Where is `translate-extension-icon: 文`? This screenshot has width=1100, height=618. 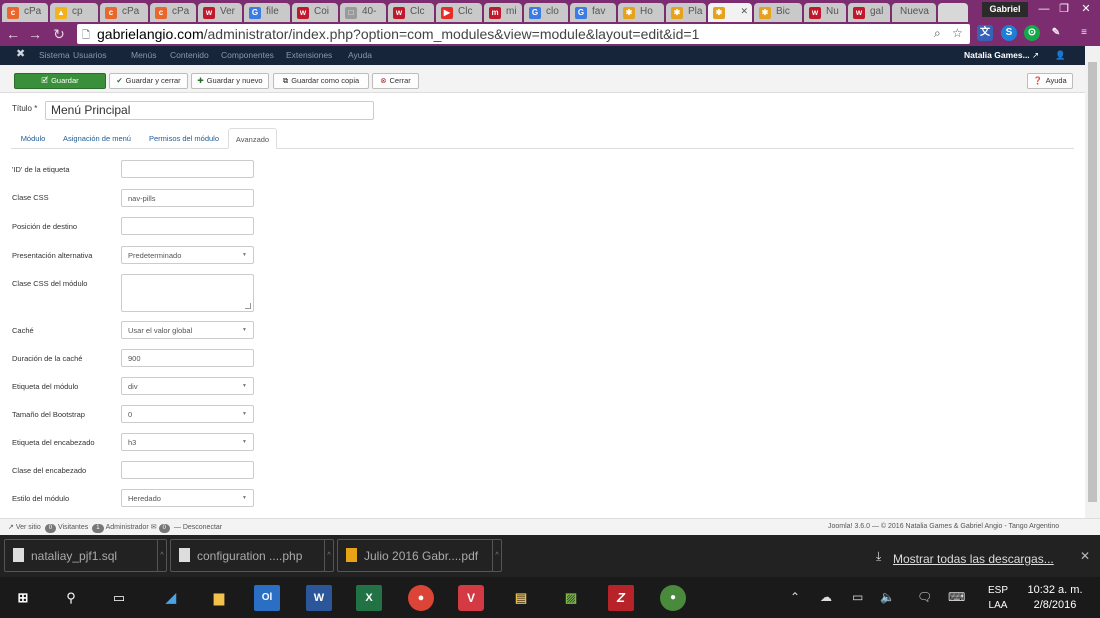
translate-extension-icon: 文 is located at coordinates (985, 33).